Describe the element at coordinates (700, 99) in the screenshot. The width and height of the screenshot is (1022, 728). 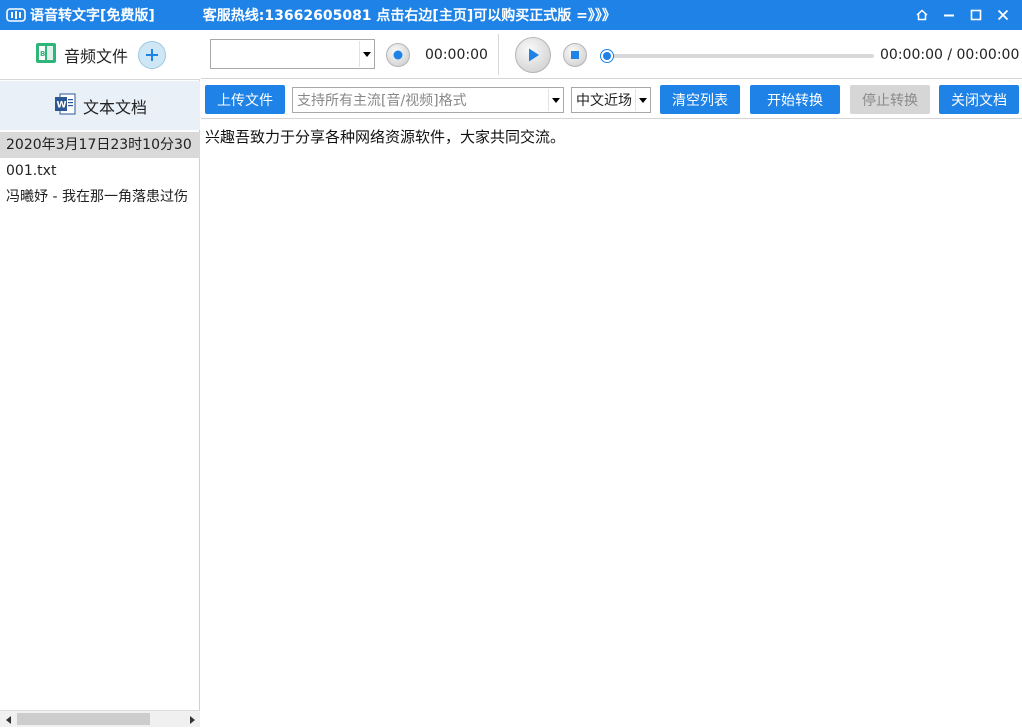
I see `clear-list-button: 清空列表` at that location.